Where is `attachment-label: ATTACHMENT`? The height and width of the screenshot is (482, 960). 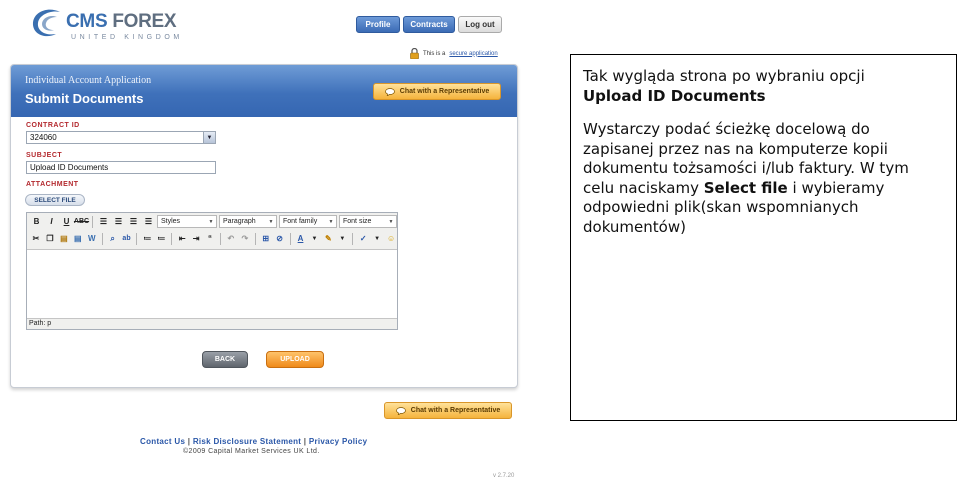 attachment-label: ATTACHMENT is located at coordinates (52, 184).